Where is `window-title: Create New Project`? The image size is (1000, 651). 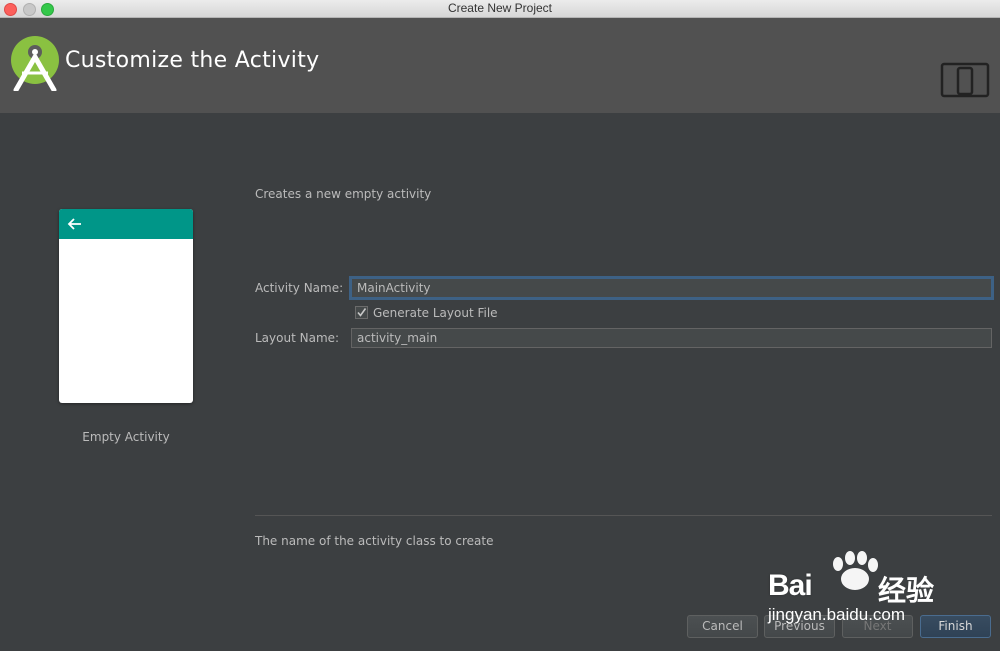
window-title: Create New Project is located at coordinates (500, 8).